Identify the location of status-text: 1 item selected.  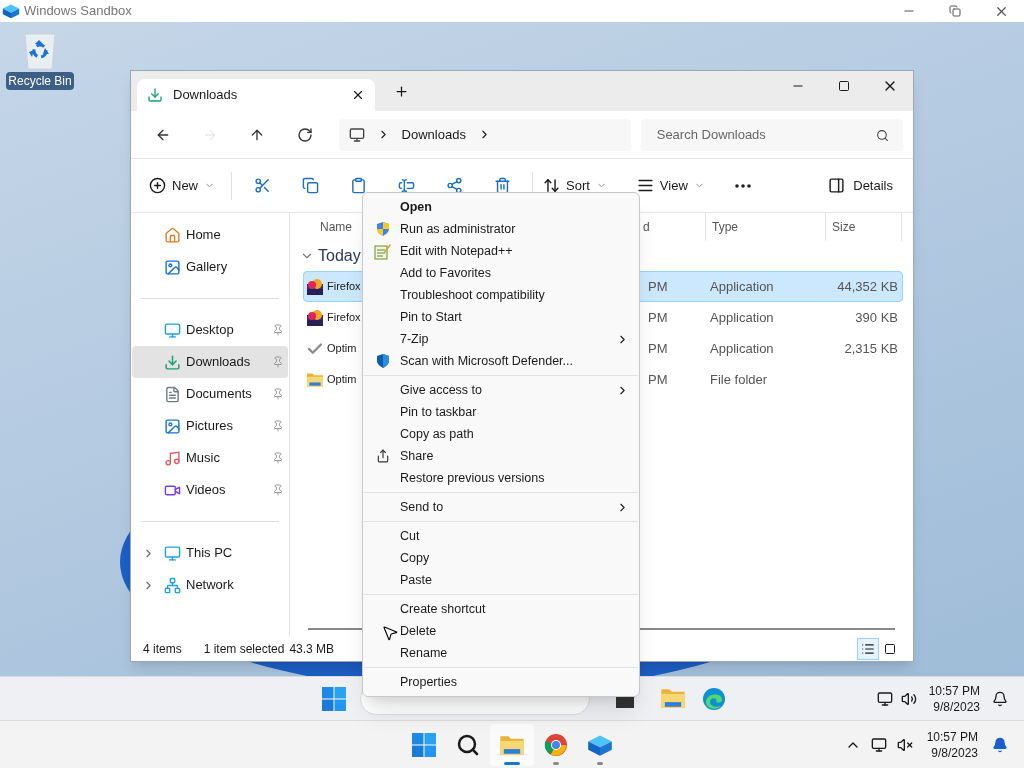
(244, 649).